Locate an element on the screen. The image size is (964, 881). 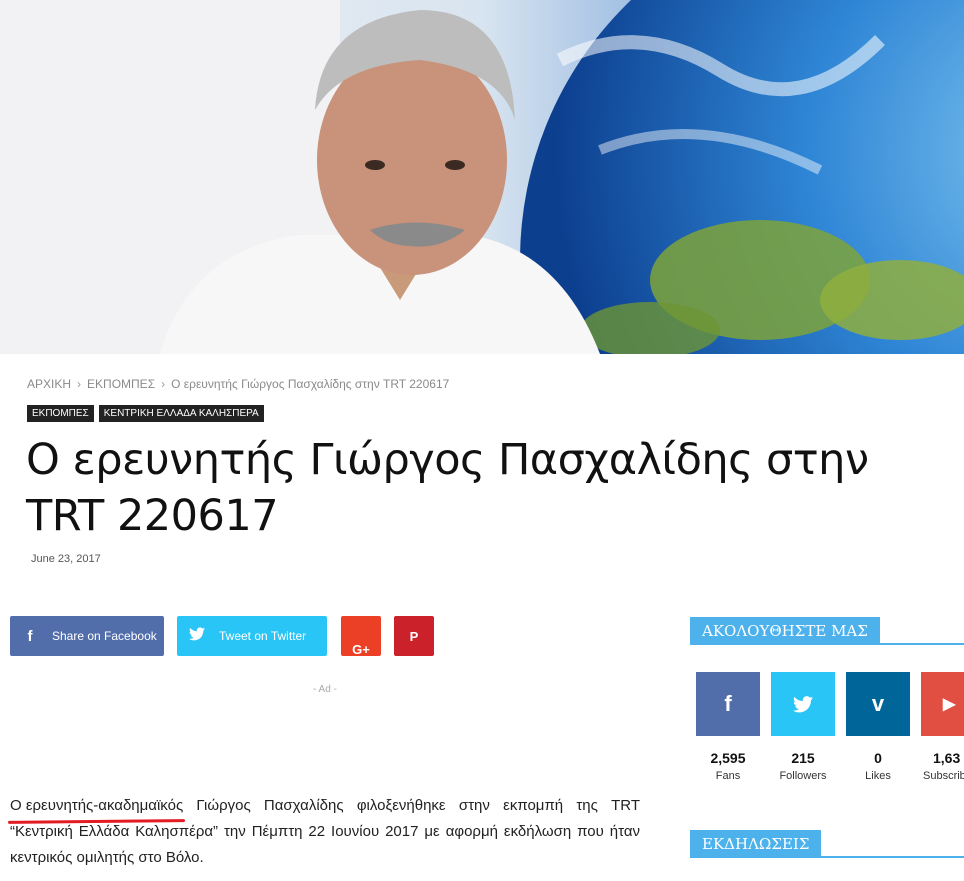
follow-us-title: ΑΚΟΛΟΥΘΗΣΤΕ ΜΑΣ is located at coordinates (785, 631).